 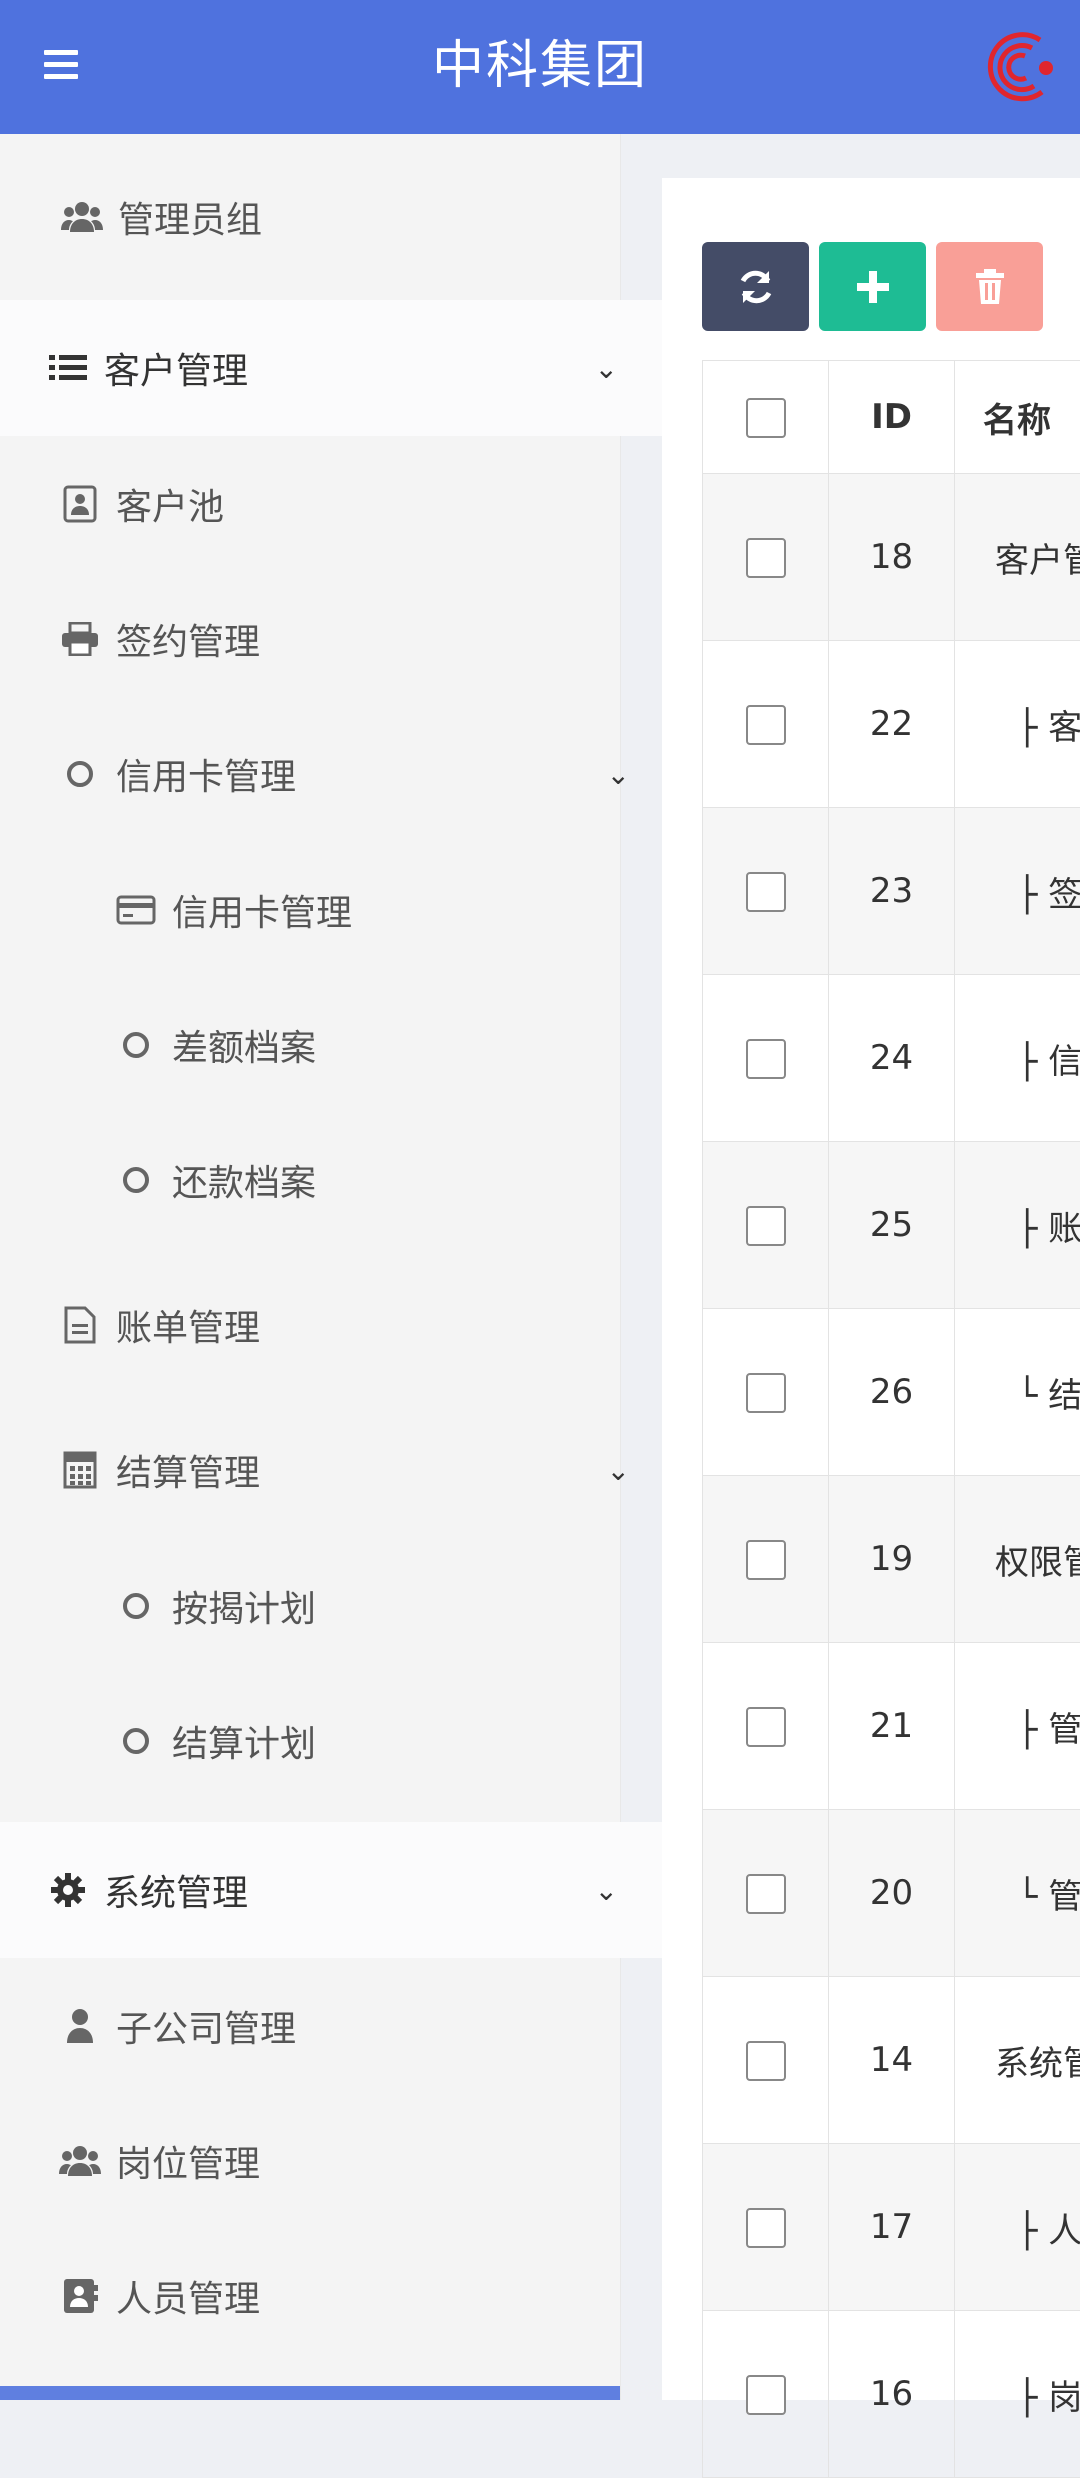 I want to click on gear-icon, so click(x=68, y=1890).